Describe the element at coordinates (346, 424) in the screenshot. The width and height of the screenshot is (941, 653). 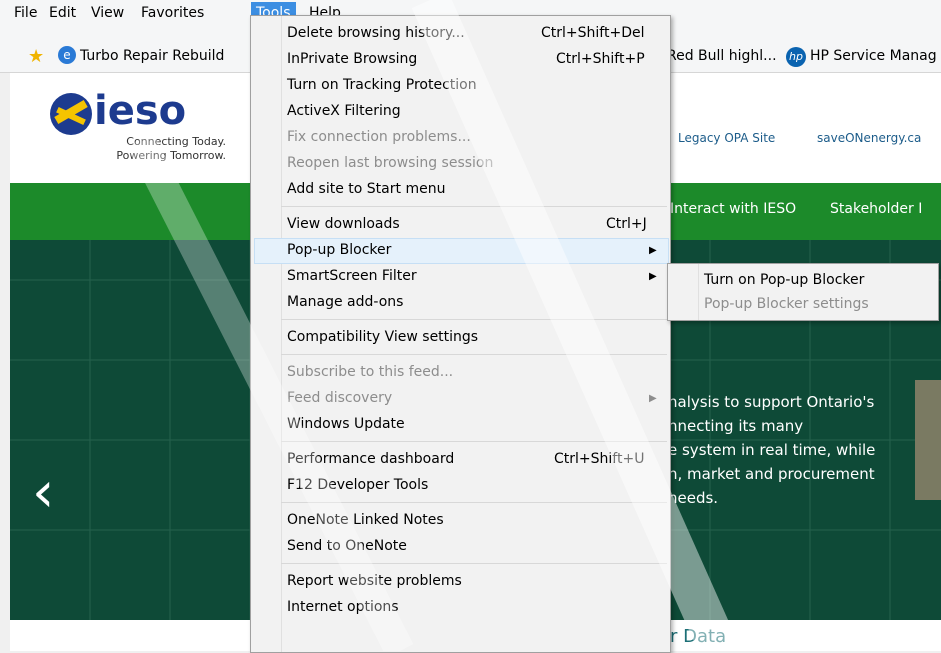
I see `menuitem-windows-update: Windows Update` at that location.